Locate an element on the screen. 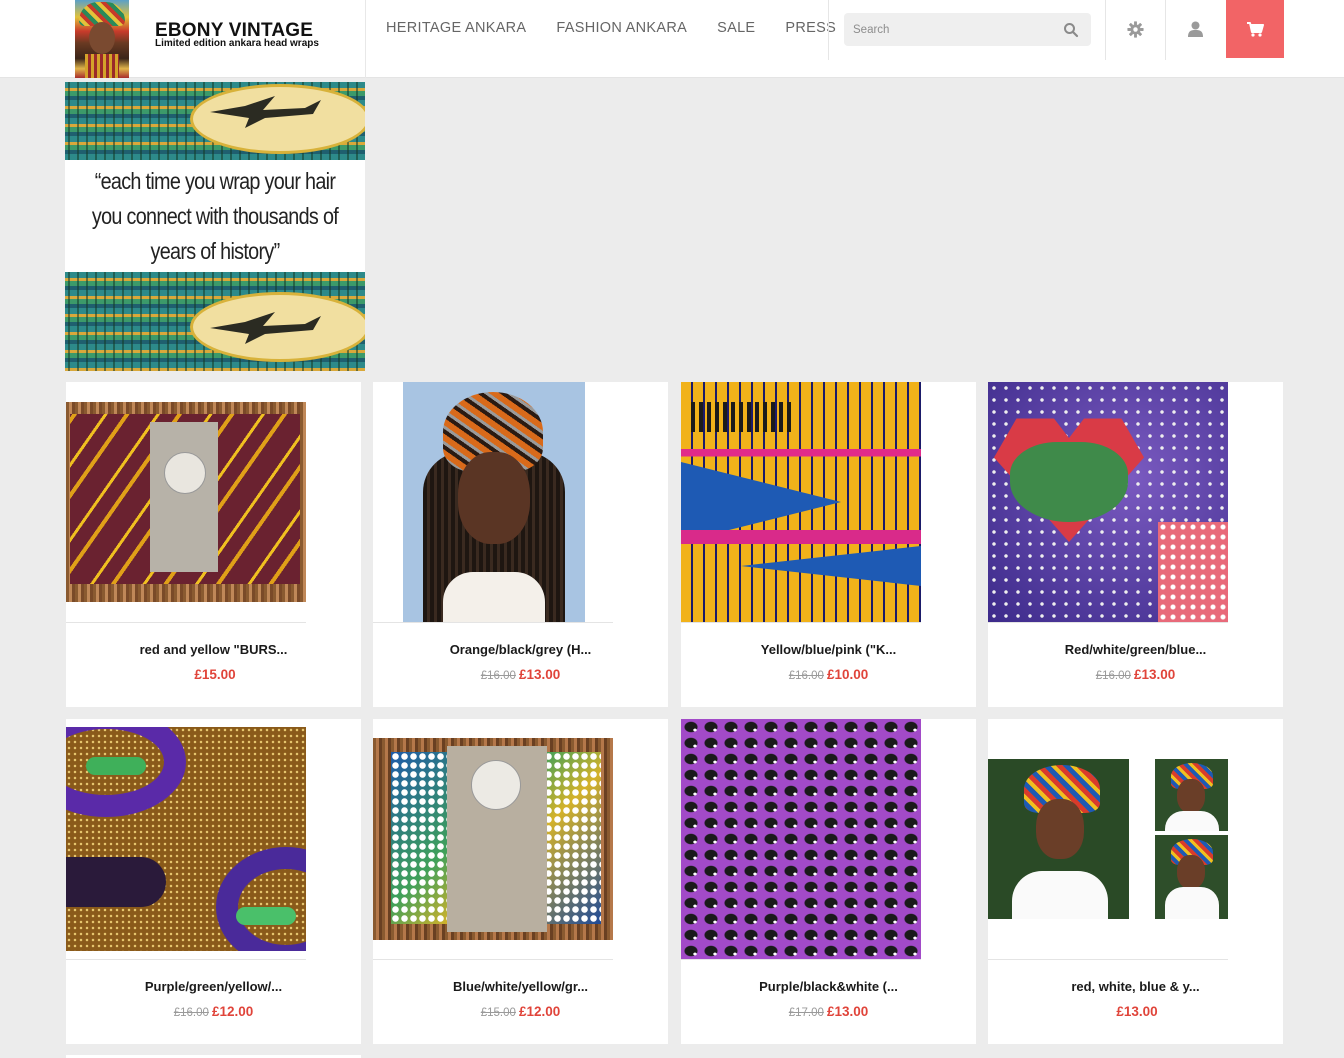 This screenshot has width=1344, height=1058. account-button is located at coordinates (1195, 29).